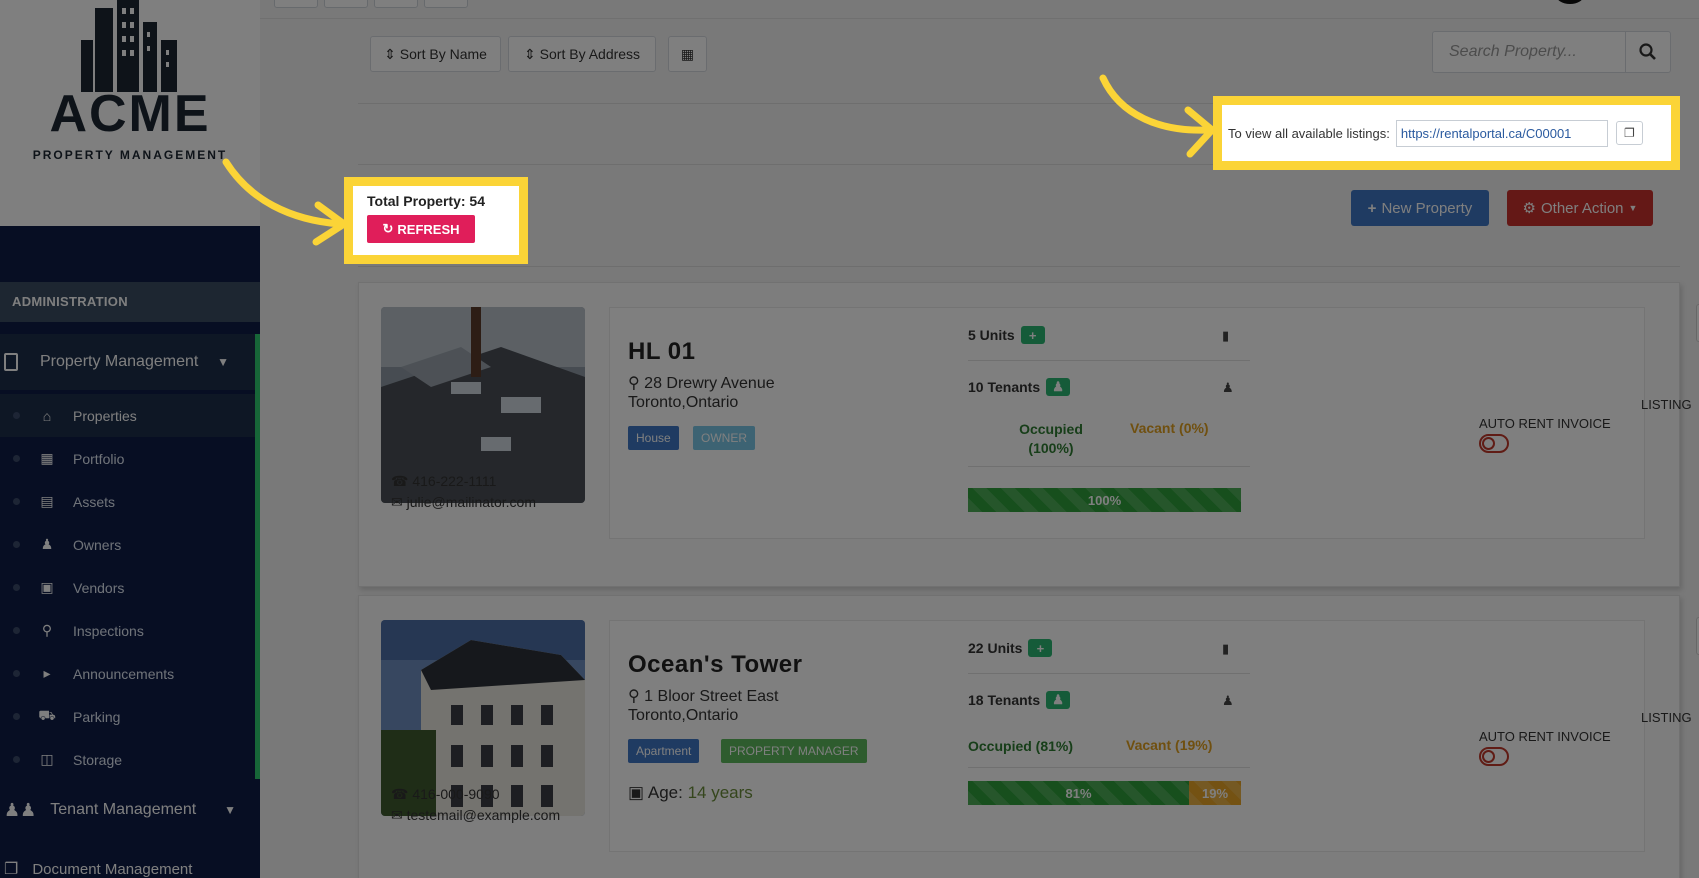 The width and height of the screenshot is (1699, 878). I want to click on property-address: ⚲ 1 Bloor Street East Toronto,Ontario, so click(703, 706).